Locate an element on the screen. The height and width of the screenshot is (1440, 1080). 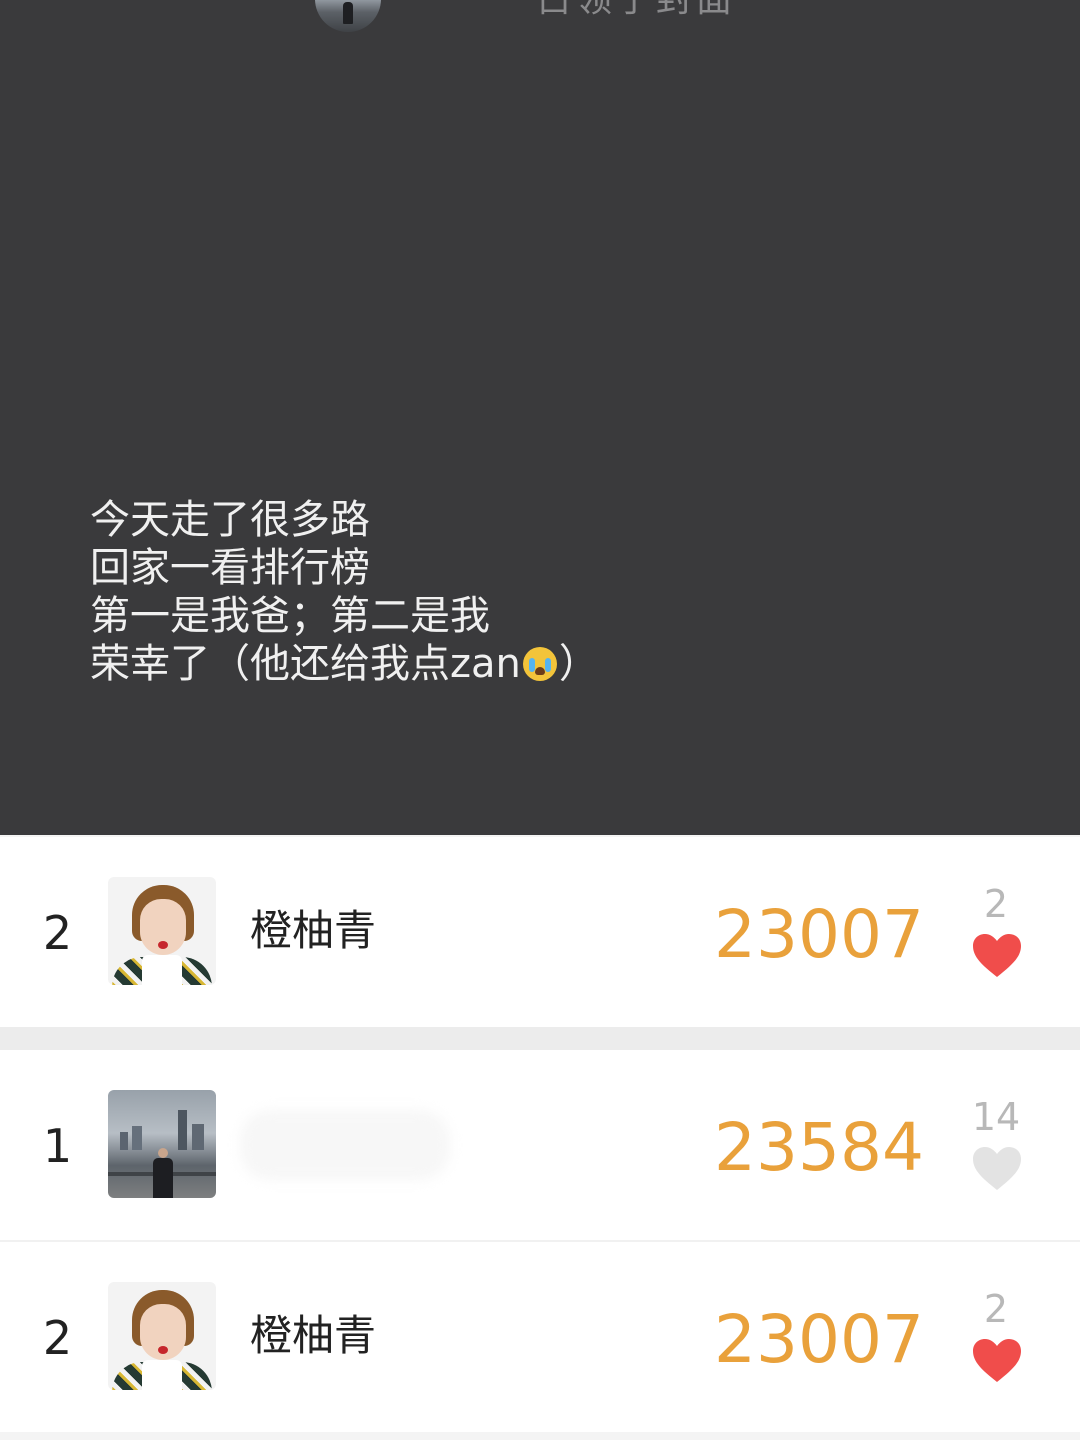
step-count: 23584 is located at coordinates (819, 1147).